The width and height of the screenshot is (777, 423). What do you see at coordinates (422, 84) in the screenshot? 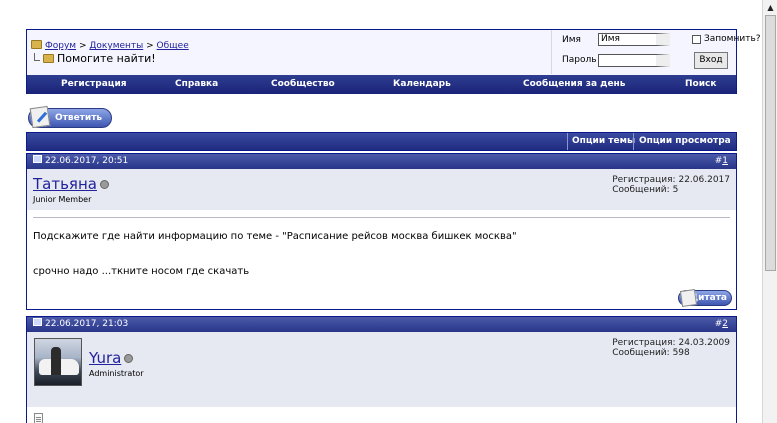
I see `nav-item-calendar: Календарь` at bounding box center [422, 84].